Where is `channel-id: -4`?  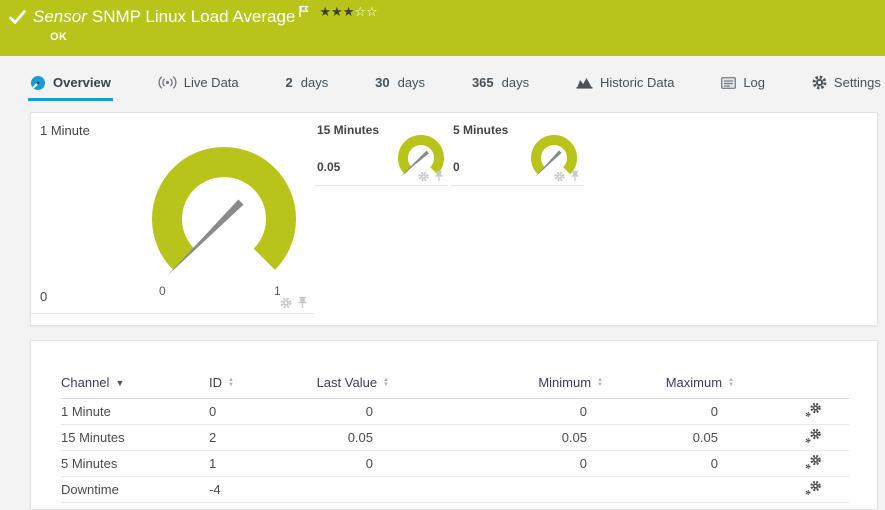 channel-id: -4 is located at coordinates (253, 489).